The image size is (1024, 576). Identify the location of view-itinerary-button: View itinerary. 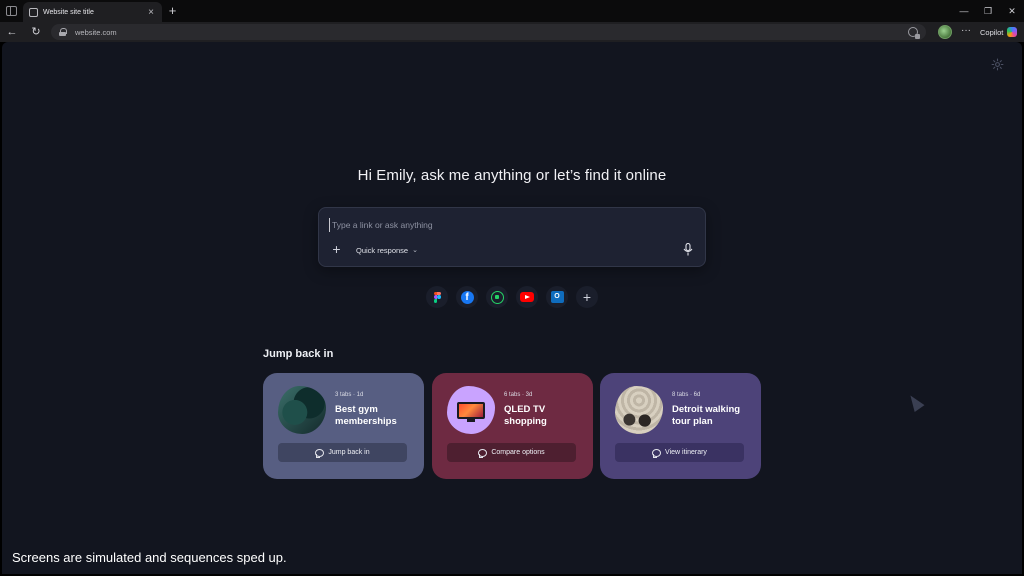
(679, 452).